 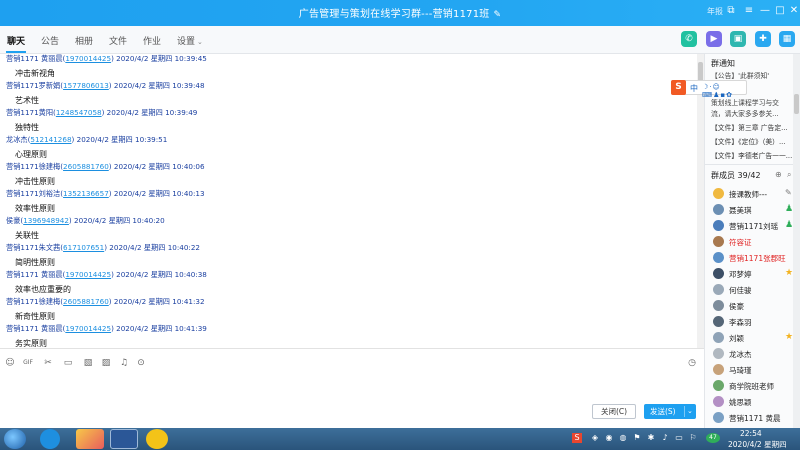 I want to click on member-item: 侯豪, so click(x=756, y=306).